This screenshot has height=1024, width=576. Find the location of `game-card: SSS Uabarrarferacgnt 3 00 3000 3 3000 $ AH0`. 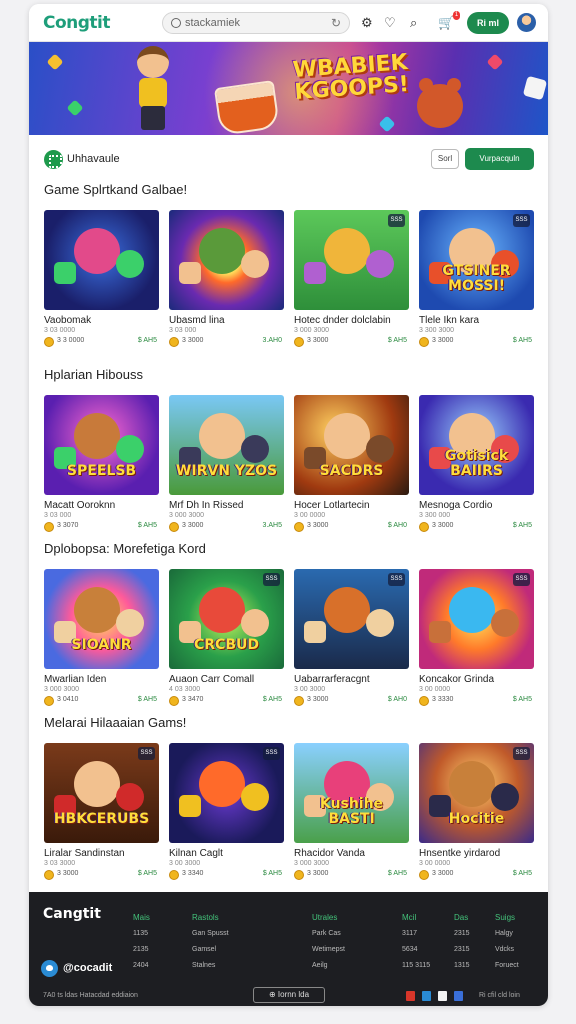

game-card: SSS Uabarrarferacgnt 3 00 3000 3 3000 $ AH0 is located at coordinates (351, 639).